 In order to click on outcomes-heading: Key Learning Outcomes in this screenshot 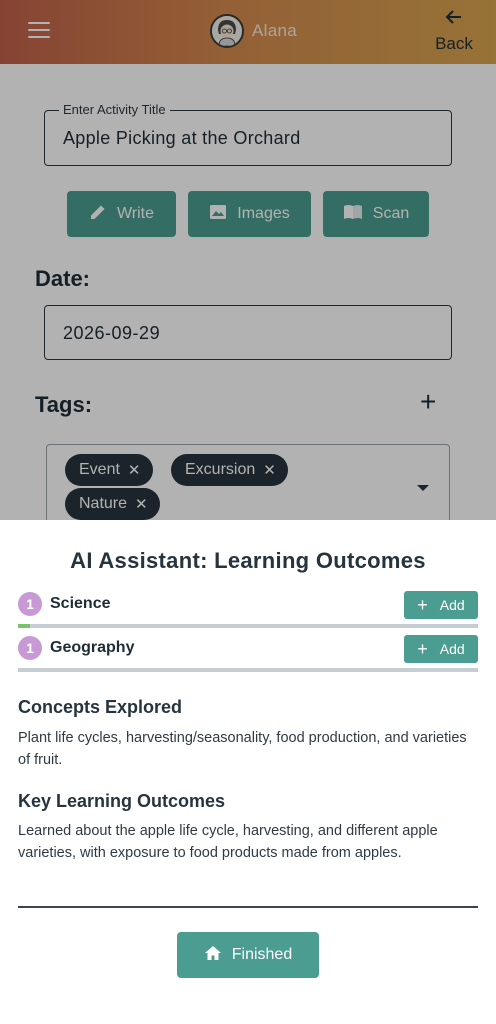, I will do `click(122, 801)`.